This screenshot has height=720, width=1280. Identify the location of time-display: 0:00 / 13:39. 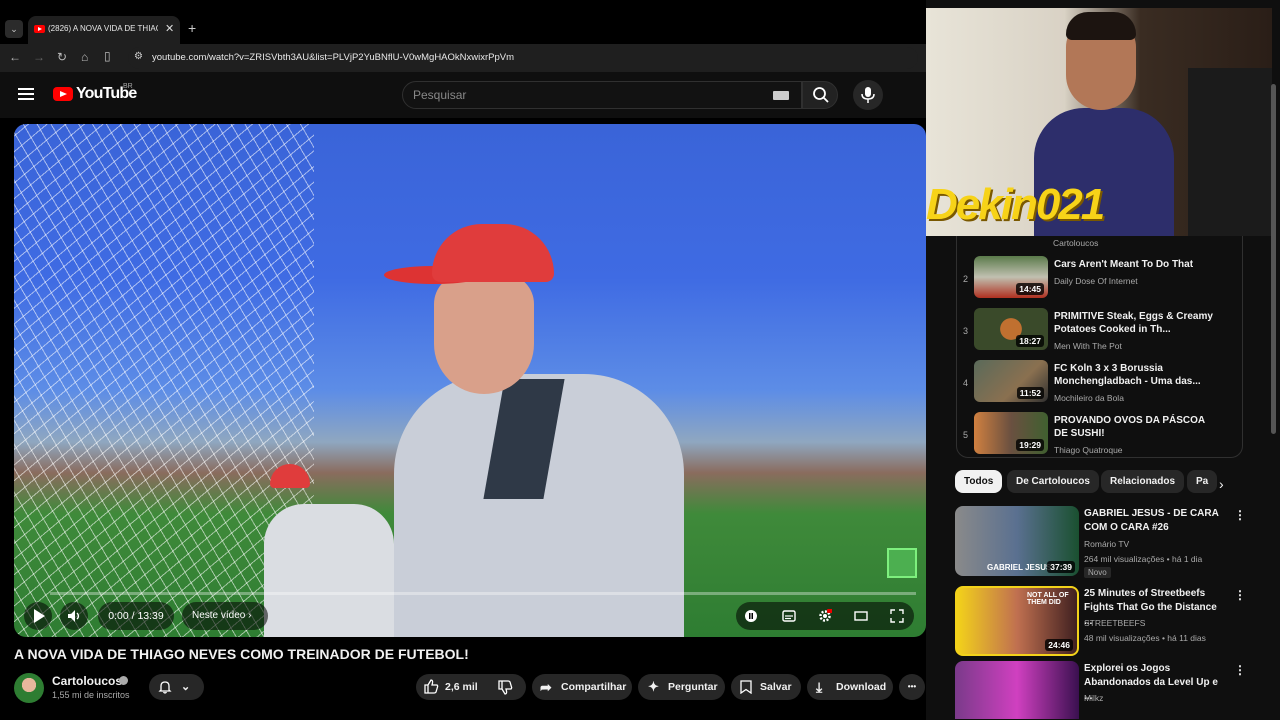
(136, 616).